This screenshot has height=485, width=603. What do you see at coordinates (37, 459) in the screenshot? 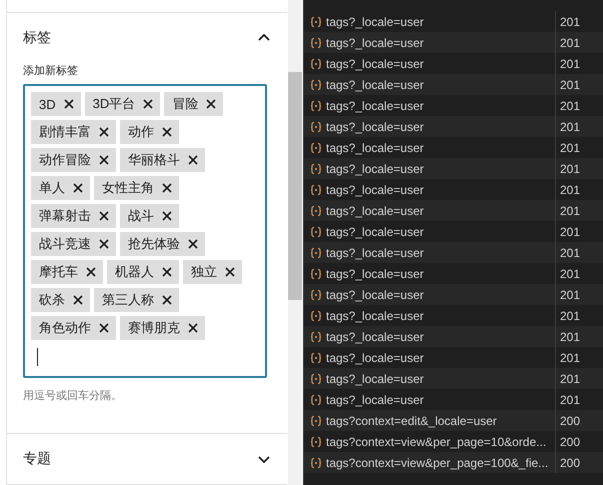
I see `section-title: 专题` at bounding box center [37, 459].